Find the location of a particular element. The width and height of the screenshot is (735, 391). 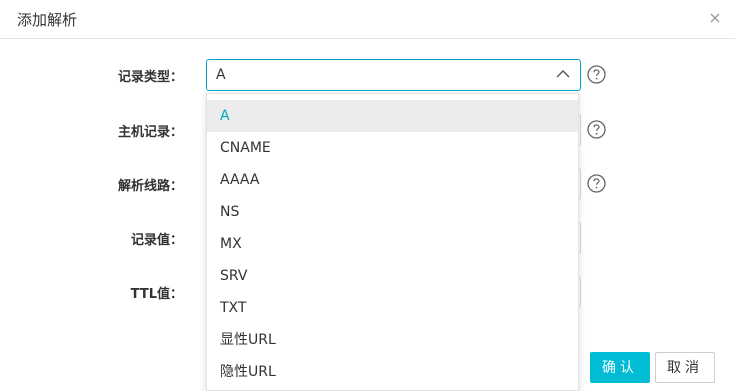

dropdown-option-aaaa: AAAA is located at coordinates (392, 180).